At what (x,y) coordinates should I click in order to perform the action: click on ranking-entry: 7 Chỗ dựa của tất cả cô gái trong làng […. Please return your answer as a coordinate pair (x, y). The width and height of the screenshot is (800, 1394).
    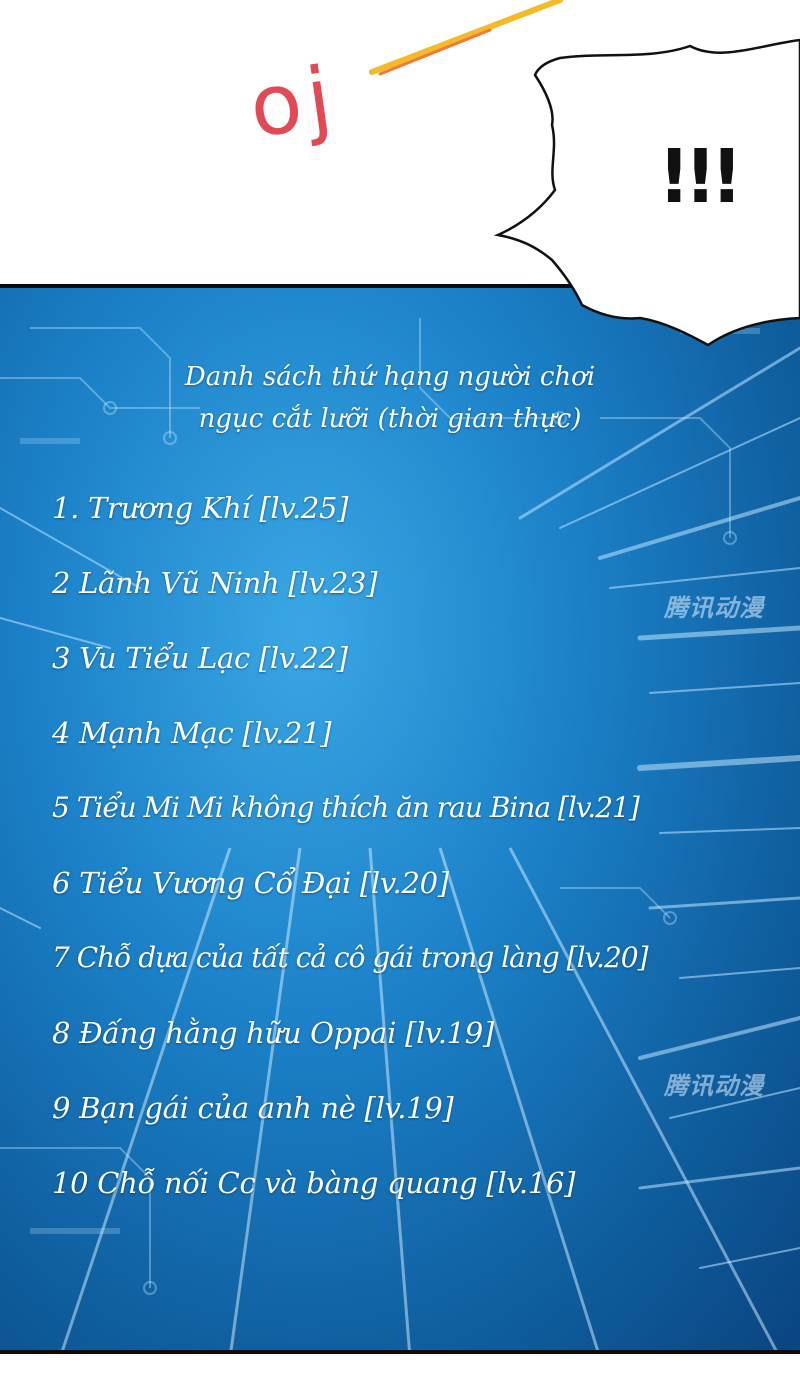
    Looking at the image, I should click on (350, 957).